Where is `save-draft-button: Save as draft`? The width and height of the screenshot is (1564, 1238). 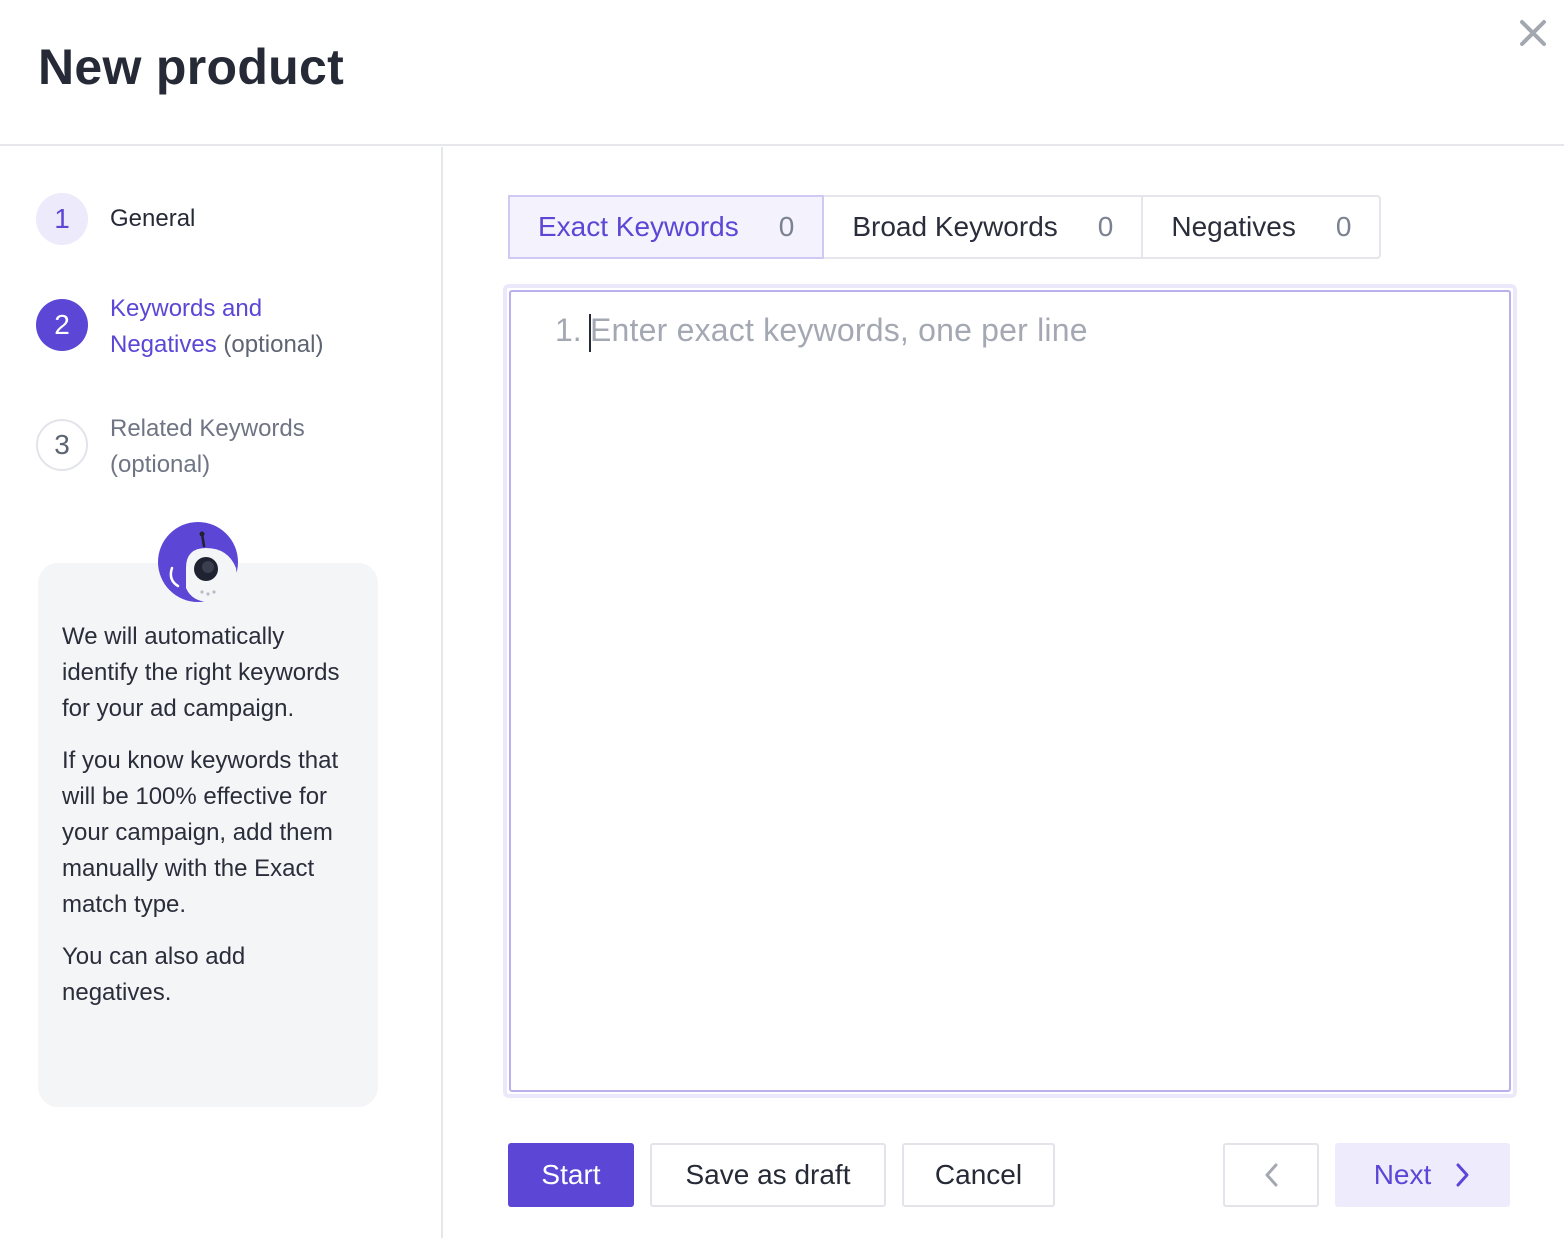 save-draft-button: Save as draft is located at coordinates (768, 1175).